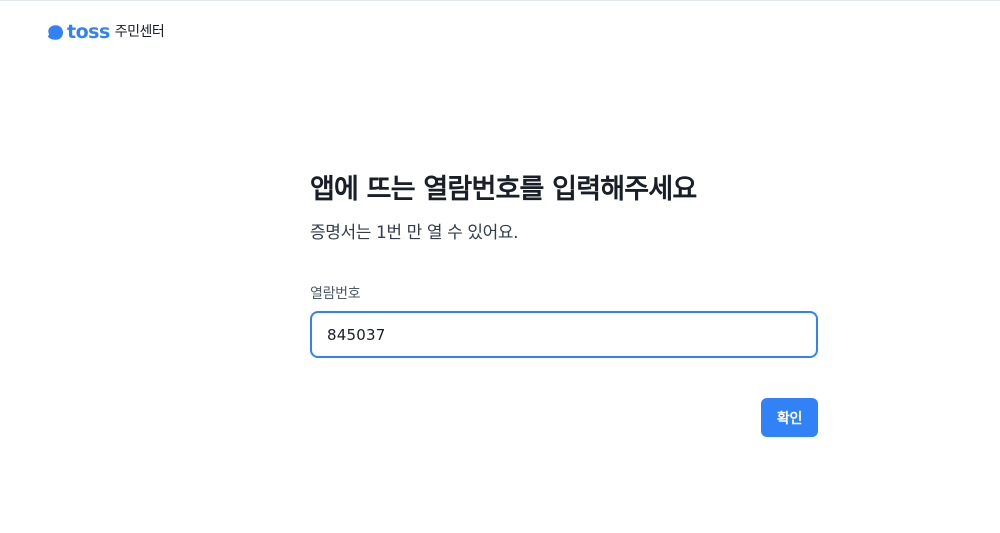 This screenshot has height=533, width=1000. I want to click on confirm-button: 확인, so click(789, 417).